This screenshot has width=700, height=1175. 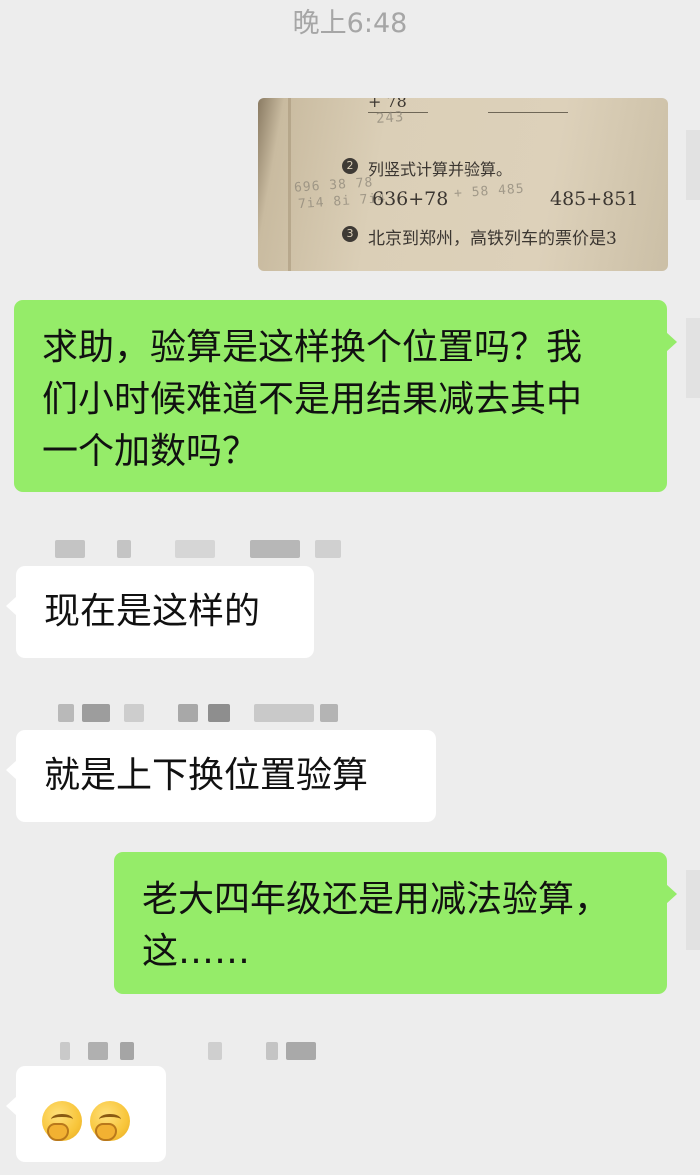 I want to click on message-line: 现在是这样的, so click(x=152, y=611).